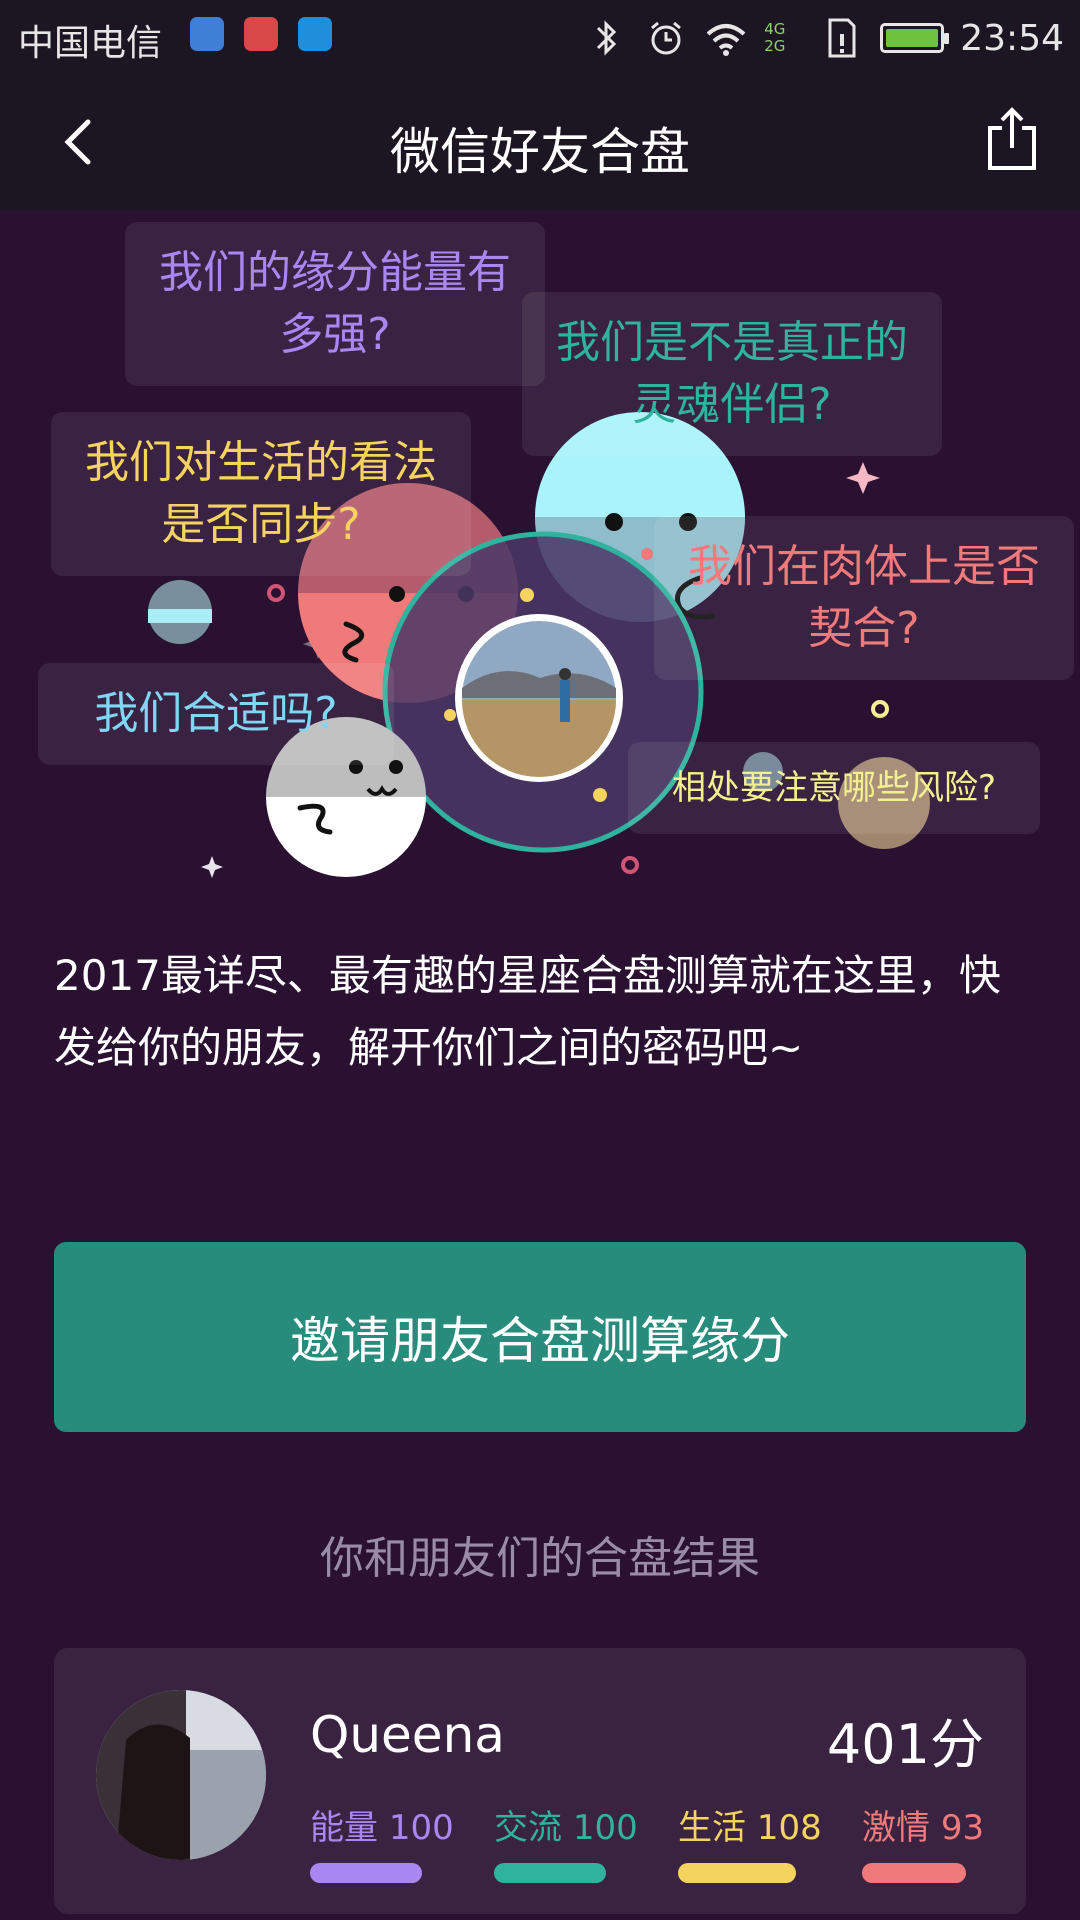 The height and width of the screenshot is (1920, 1080). I want to click on question-bubble-match: 我们合适吗?, so click(216, 714).